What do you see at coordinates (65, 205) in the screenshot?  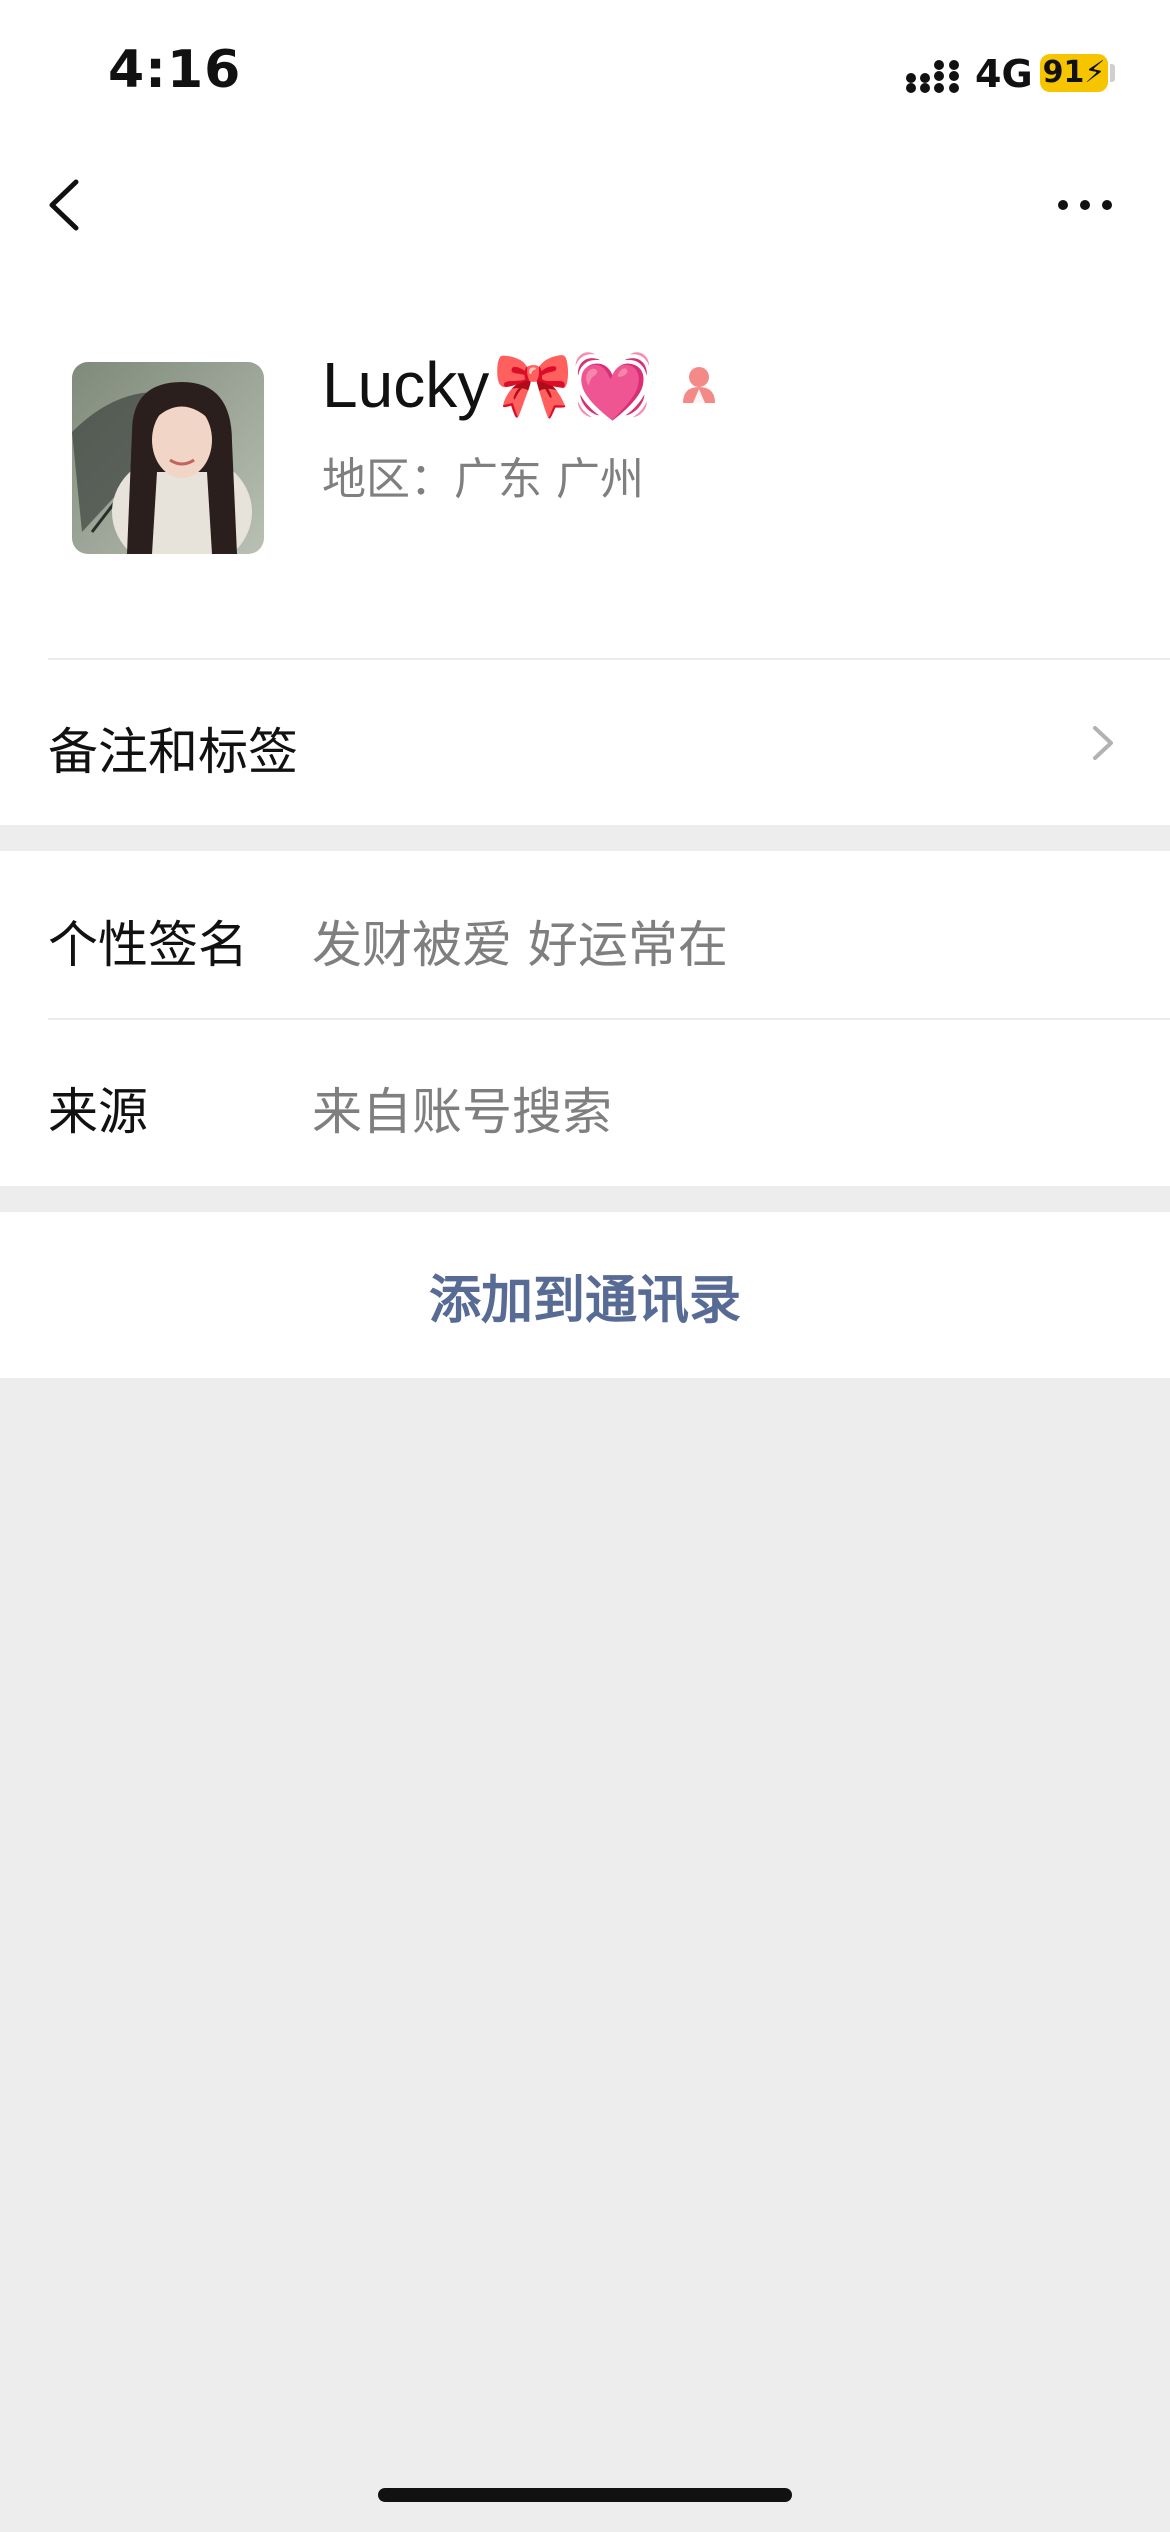 I see `chevron-left-icon` at bounding box center [65, 205].